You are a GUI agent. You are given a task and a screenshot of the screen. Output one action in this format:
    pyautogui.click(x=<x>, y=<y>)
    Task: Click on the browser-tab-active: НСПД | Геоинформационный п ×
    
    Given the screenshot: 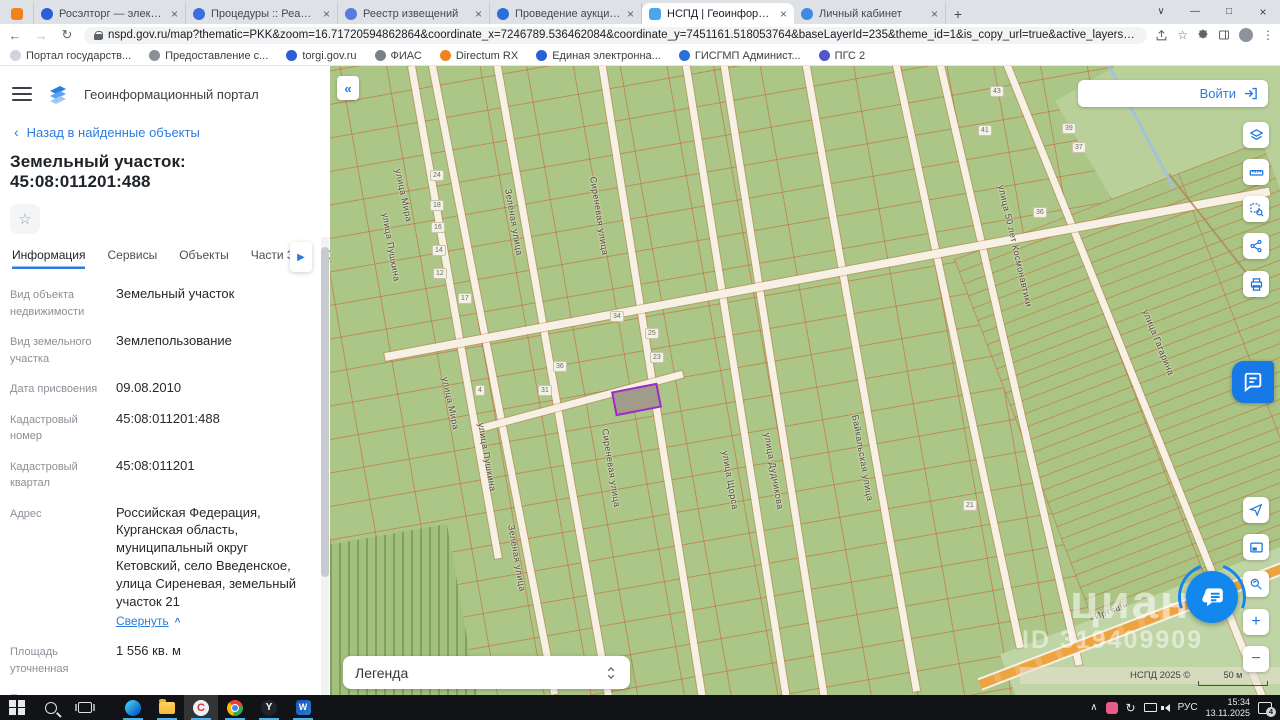 What is the action you would take?
    pyautogui.click(x=718, y=13)
    